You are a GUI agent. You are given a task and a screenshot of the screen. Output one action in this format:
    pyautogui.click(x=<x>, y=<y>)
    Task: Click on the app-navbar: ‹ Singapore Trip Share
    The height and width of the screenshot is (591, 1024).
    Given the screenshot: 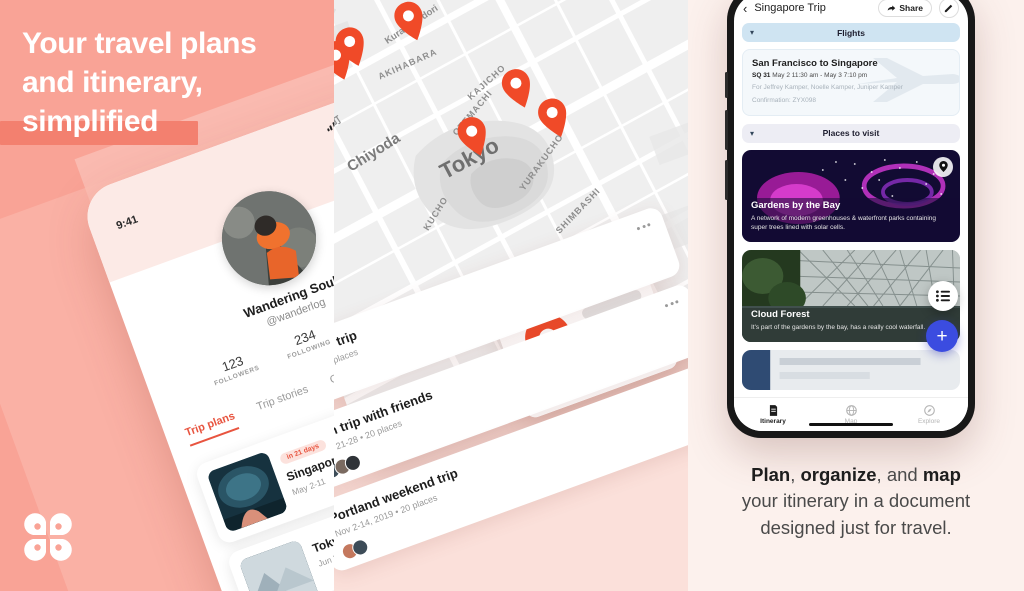 What is the action you would take?
    pyautogui.click(x=851, y=11)
    